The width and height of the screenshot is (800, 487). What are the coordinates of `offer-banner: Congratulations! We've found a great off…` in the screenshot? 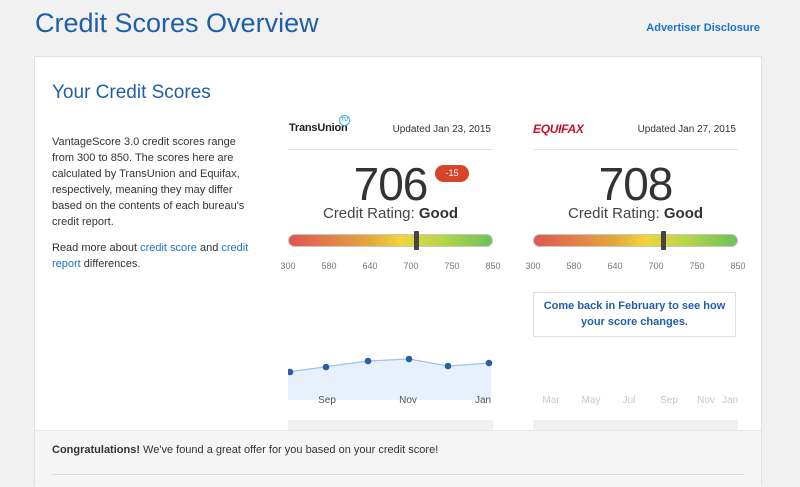 It's located at (398, 458).